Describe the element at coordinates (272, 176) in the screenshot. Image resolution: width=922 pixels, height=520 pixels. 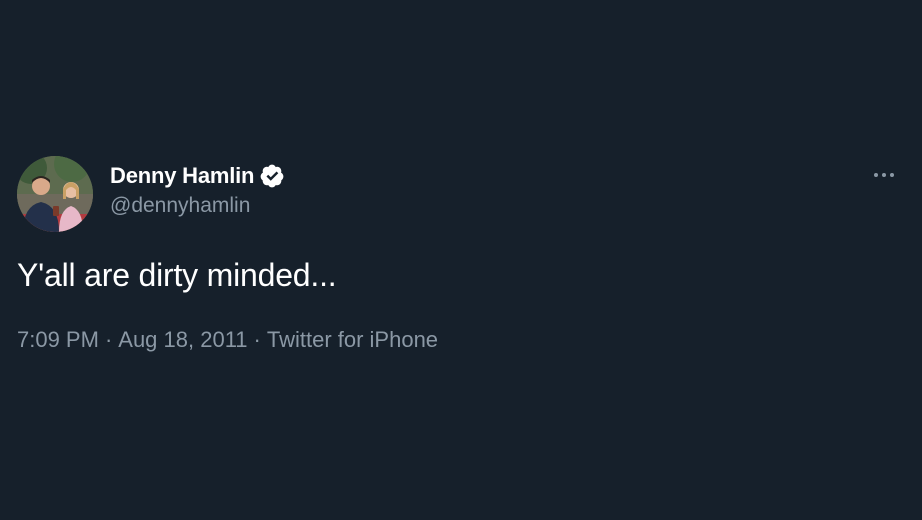
I see `verified-badge-icon` at that location.